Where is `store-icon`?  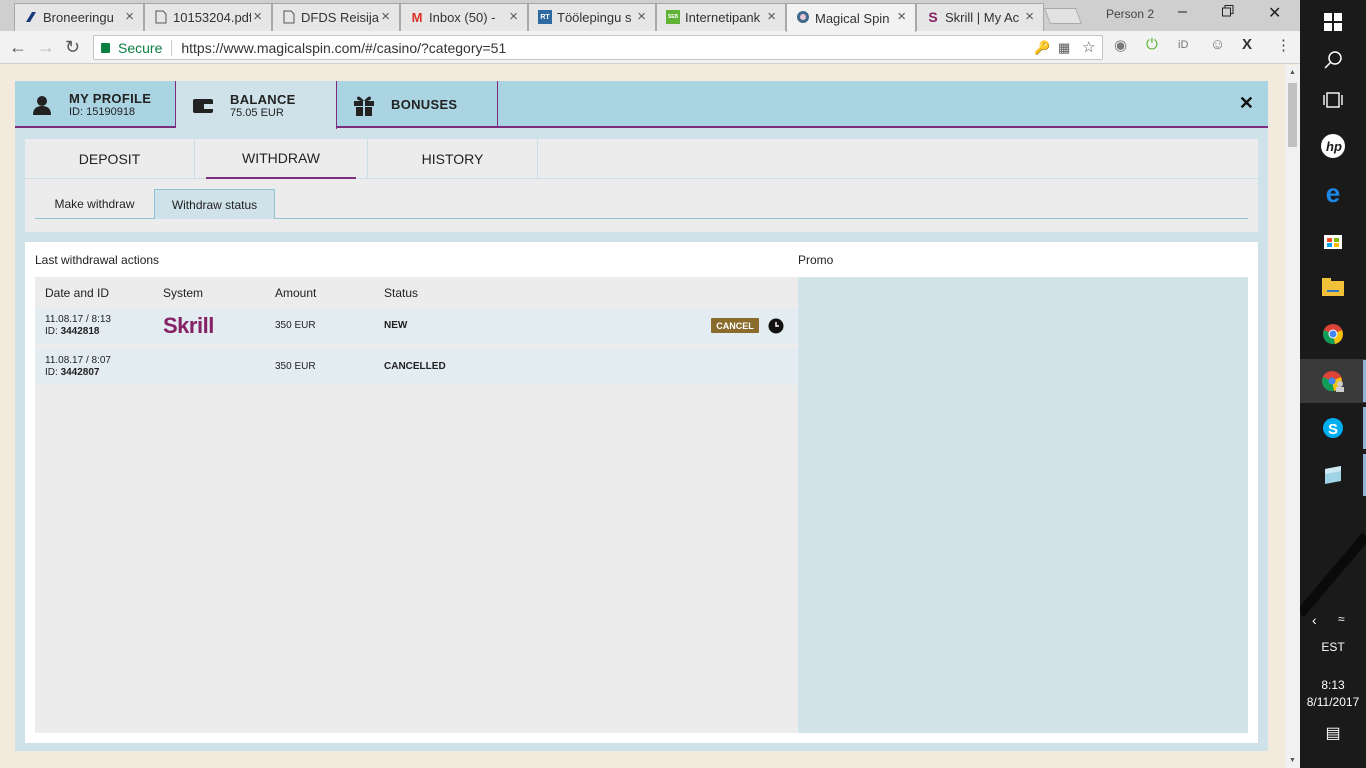
store-icon is located at coordinates (1333, 240).